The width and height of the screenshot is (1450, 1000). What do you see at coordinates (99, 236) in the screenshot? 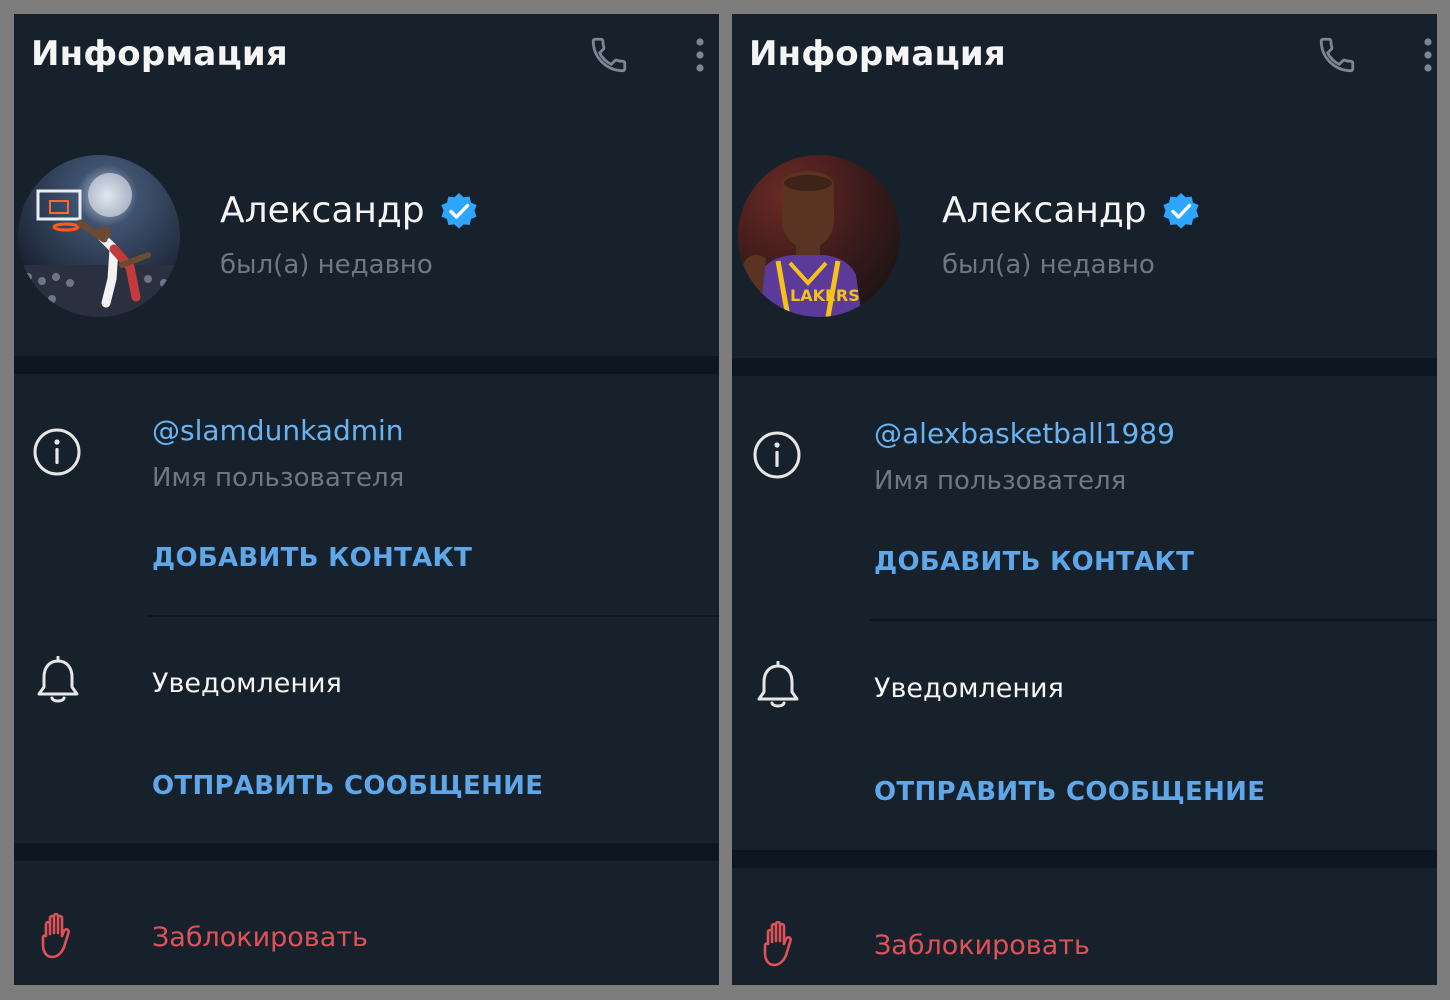
I see `avatar` at bounding box center [99, 236].